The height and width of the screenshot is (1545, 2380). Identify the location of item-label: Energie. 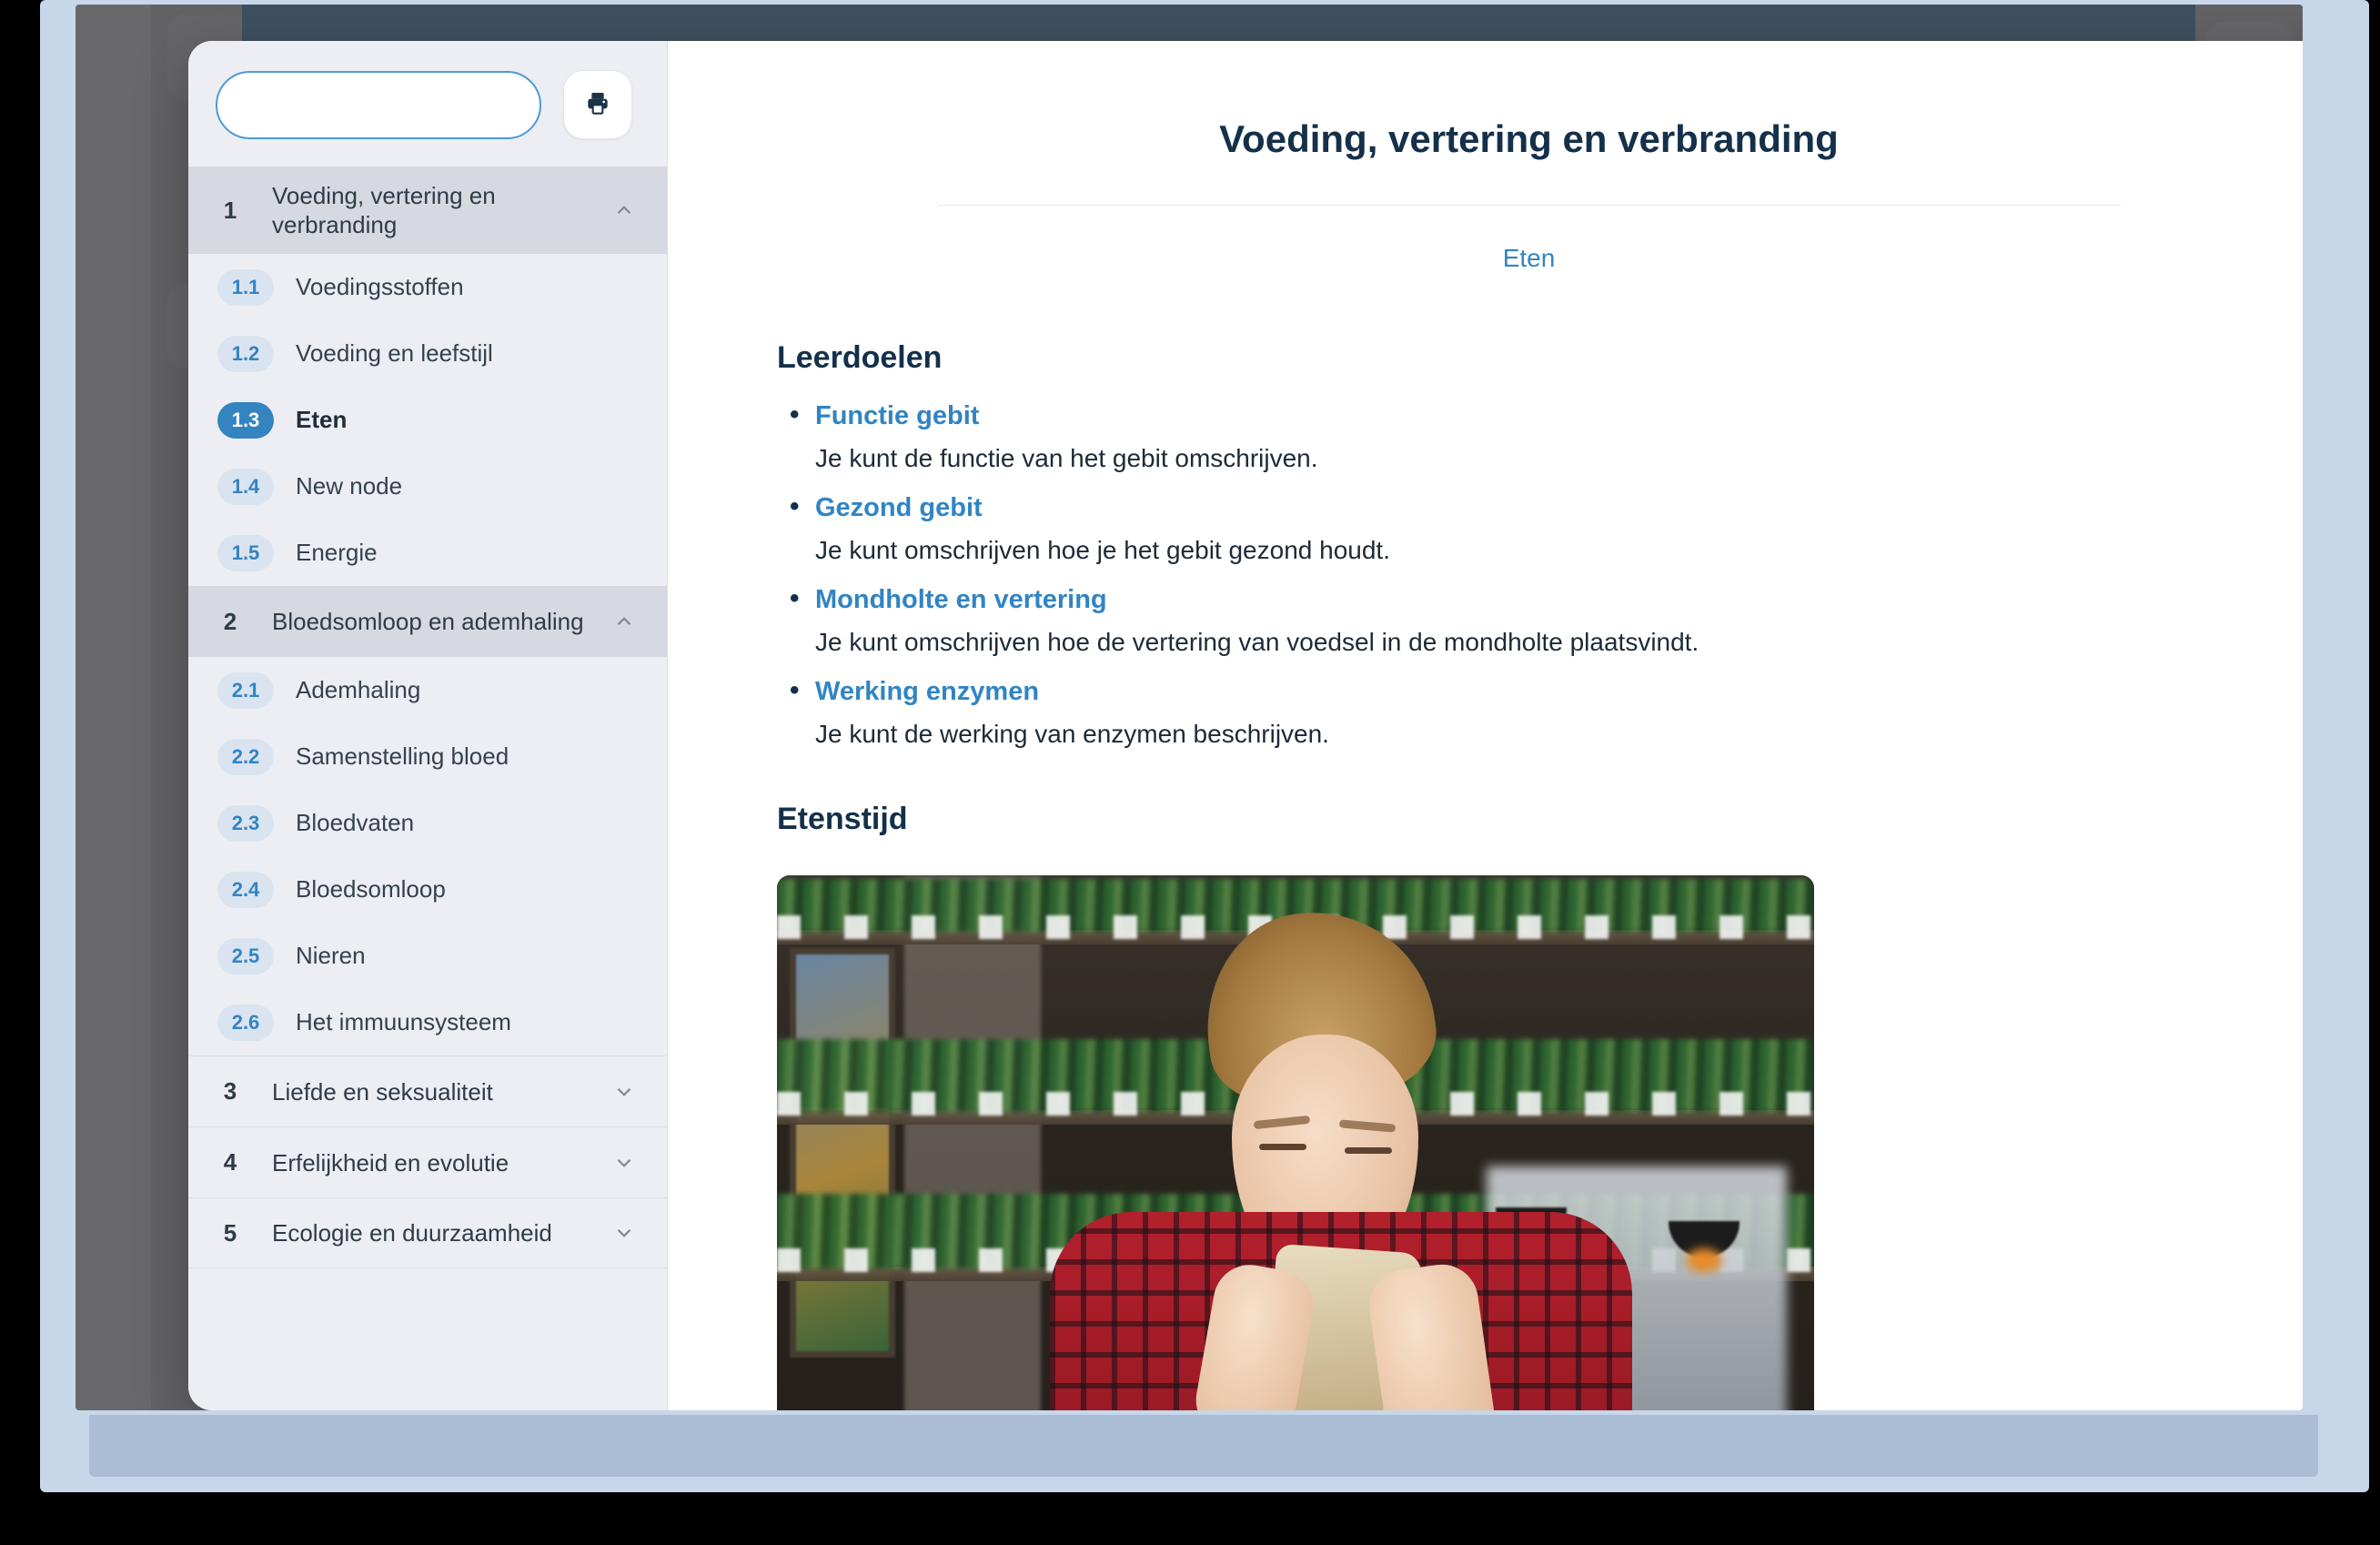
(337, 553).